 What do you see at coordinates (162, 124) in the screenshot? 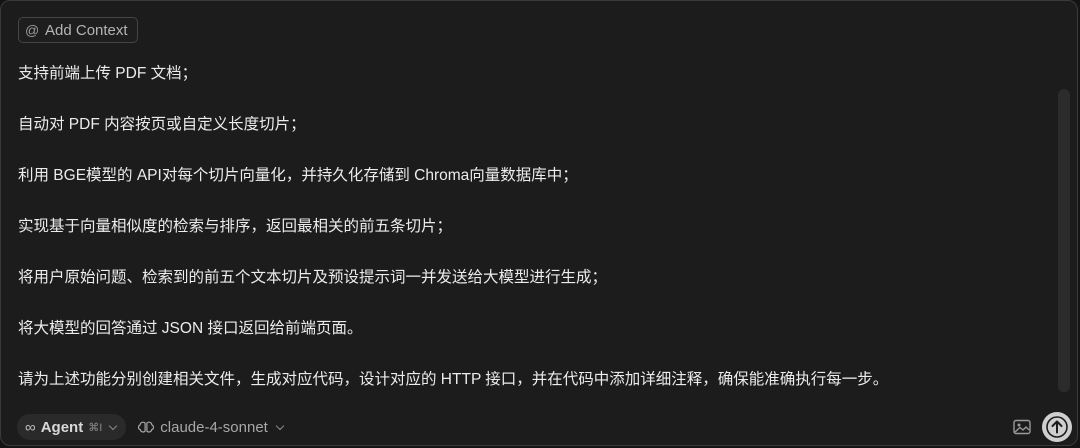
I see `message-line: 自动对 PDF 内容按页或自定义长度切片；` at bounding box center [162, 124].